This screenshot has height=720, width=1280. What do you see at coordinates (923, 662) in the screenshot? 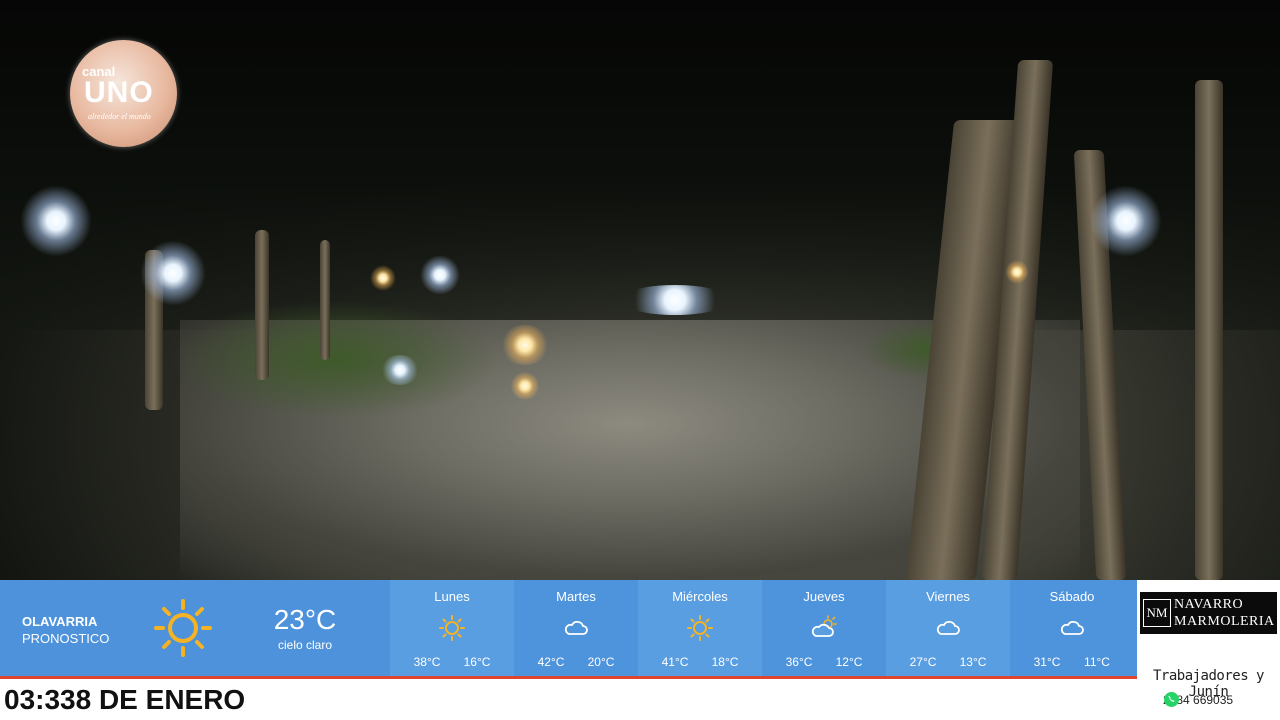
I see `high-temp: 27°C` at bounding box center [923, 662].